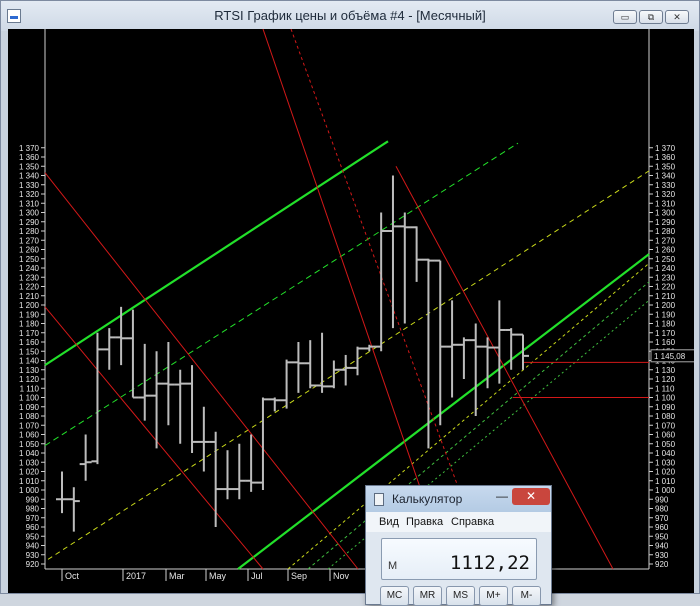 Image resolution: width=700 pixels, height=606 pixels. I want to click on y-tick-label-right: 1 160, so click(665, 342).